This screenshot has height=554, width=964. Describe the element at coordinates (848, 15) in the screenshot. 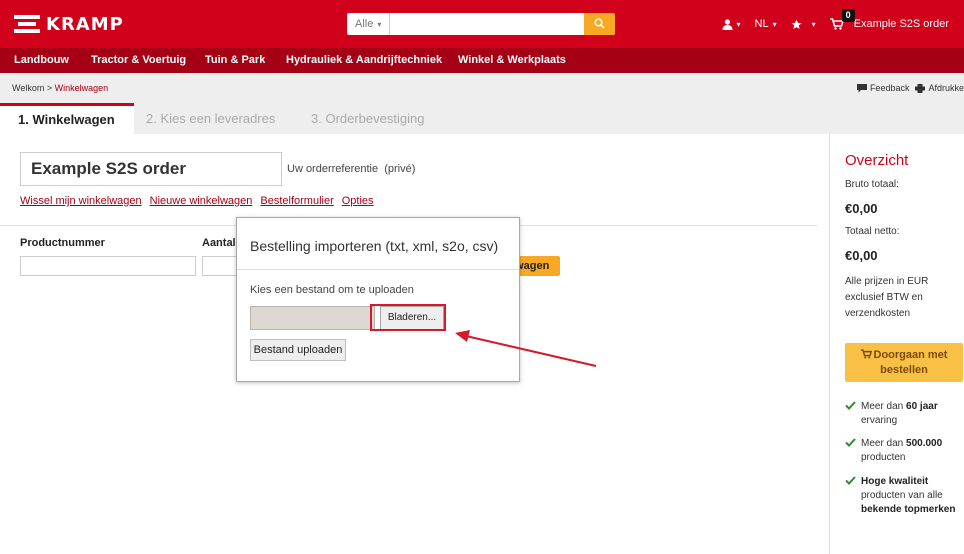

I see `cart-count-badge: 0` at that location.